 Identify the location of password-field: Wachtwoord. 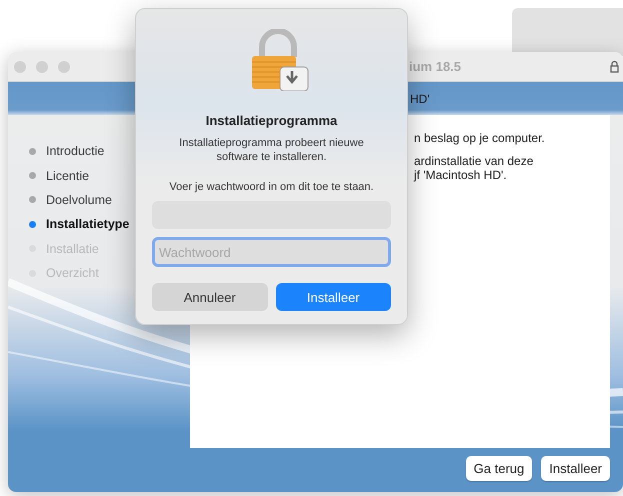
(271, 252).